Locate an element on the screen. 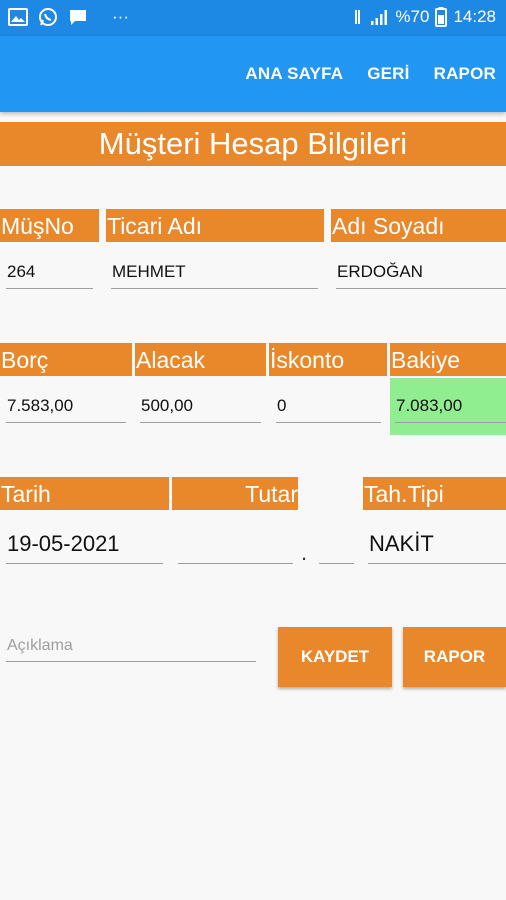 This screenshot has height=900, width=506. description-field: Açıklama is located at coordinates (131, 643).